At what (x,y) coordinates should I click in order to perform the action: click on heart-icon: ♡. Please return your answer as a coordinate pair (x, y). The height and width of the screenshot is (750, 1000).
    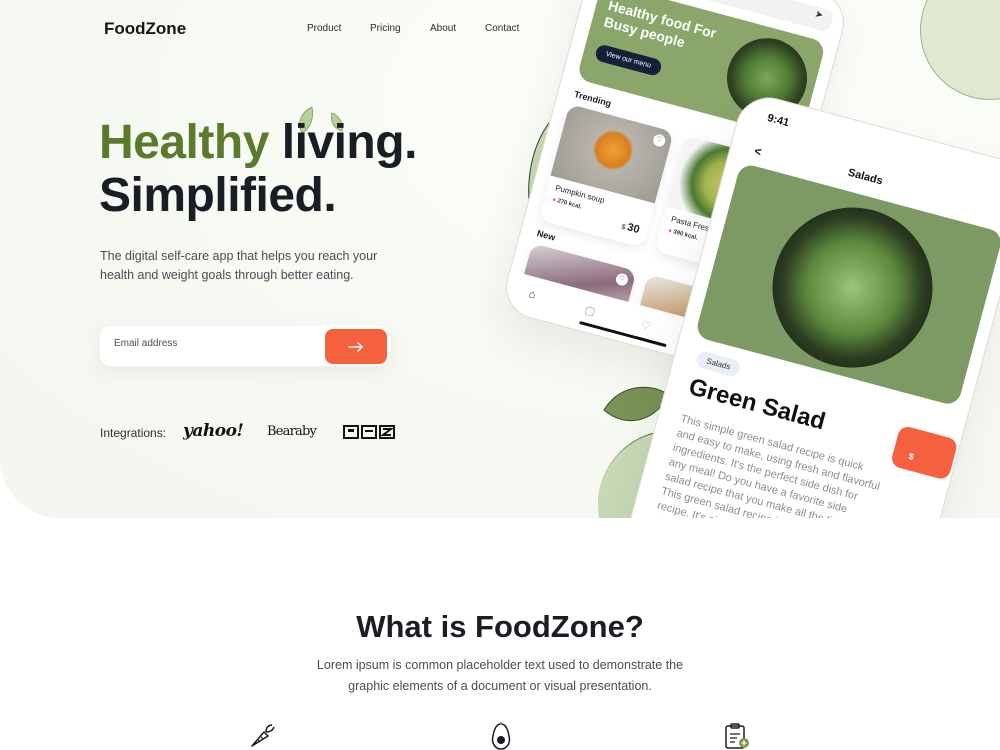
    Looking at the image, I should click on (645, 325).